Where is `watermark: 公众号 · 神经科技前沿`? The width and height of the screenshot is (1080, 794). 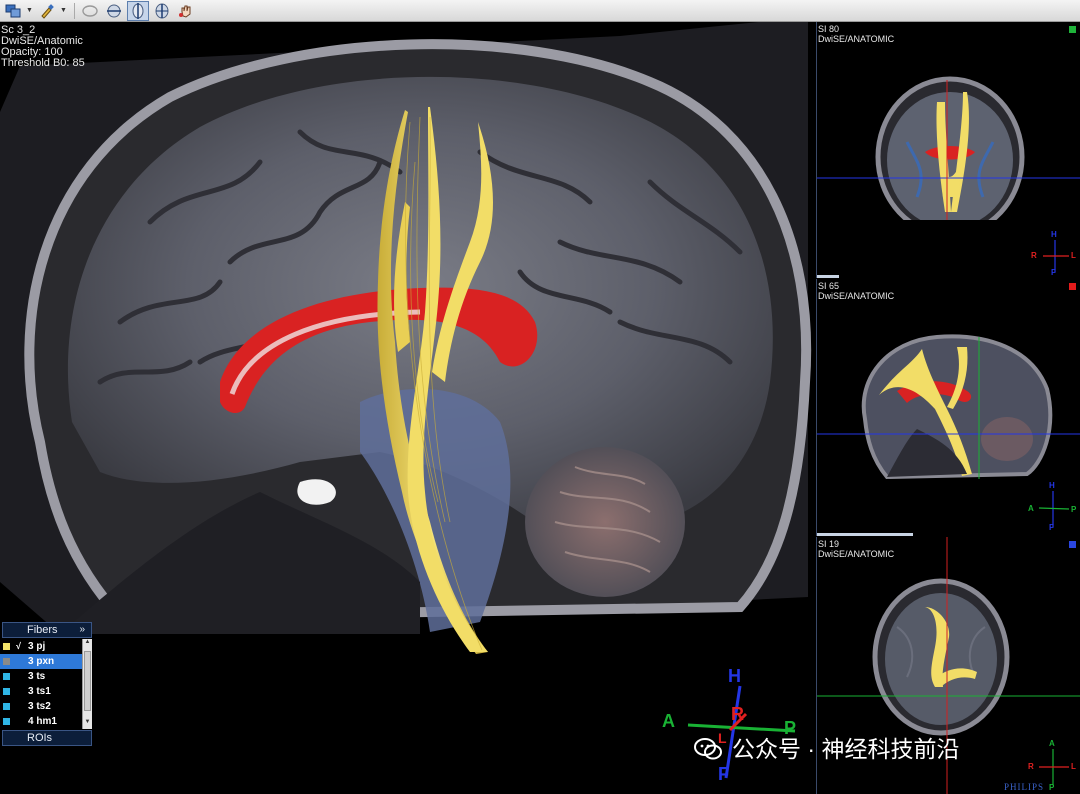
watermark: 公众号 · 神经科技前沿 is located at coordinates (826, 749).